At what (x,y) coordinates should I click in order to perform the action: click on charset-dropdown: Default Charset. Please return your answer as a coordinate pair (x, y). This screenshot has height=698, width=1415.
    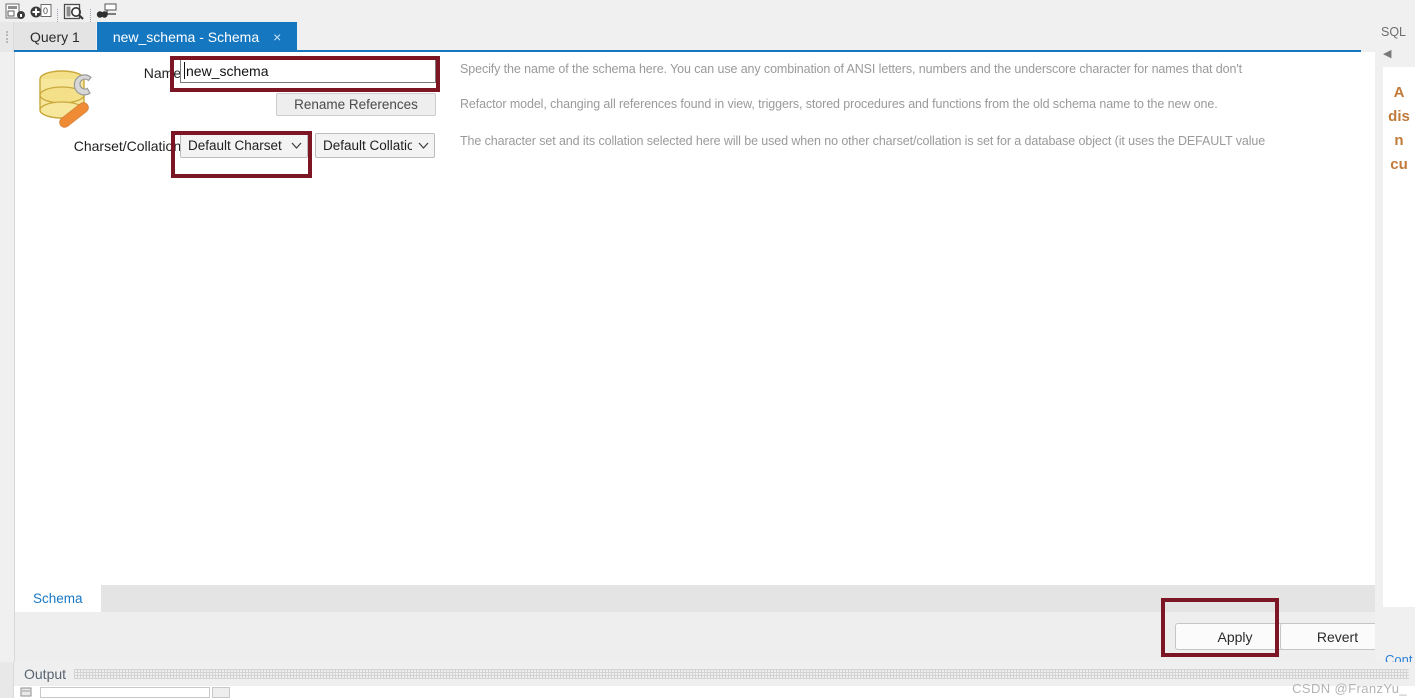
    Looking at the image, I should click on (244, 145).